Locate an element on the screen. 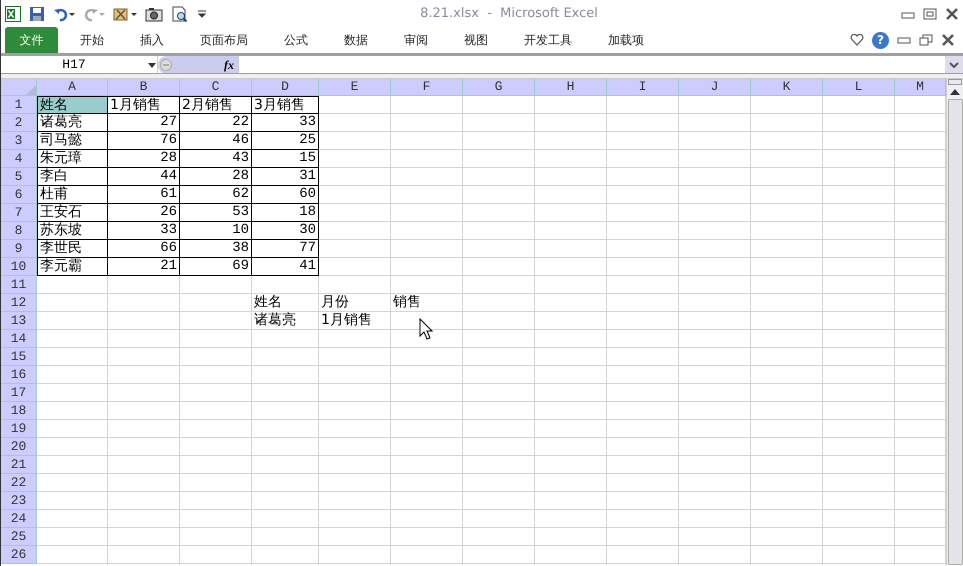 The width and height of the screenshot is (963, 566). row-header: 23 is located at coordinates (19, 501).